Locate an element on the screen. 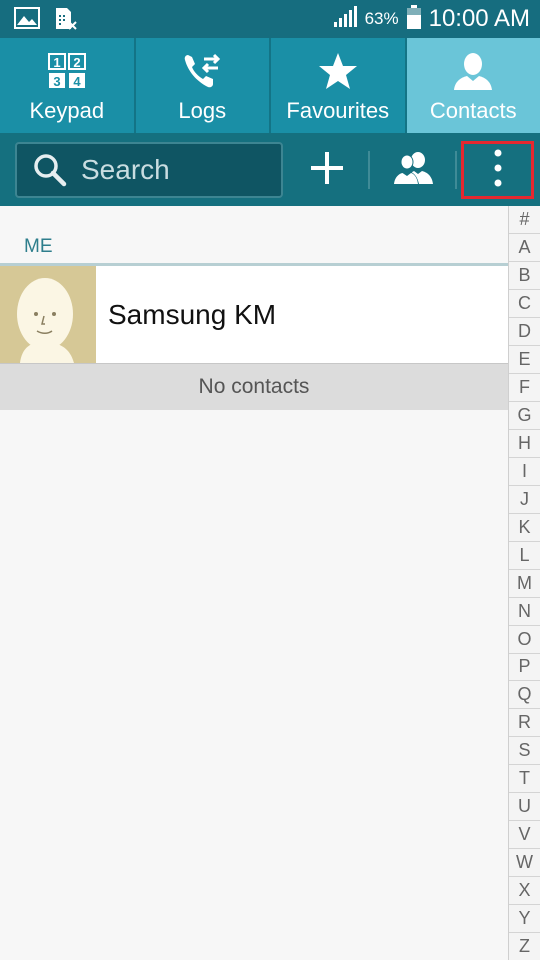  index-letter: N is located at coordinates (524, 612).